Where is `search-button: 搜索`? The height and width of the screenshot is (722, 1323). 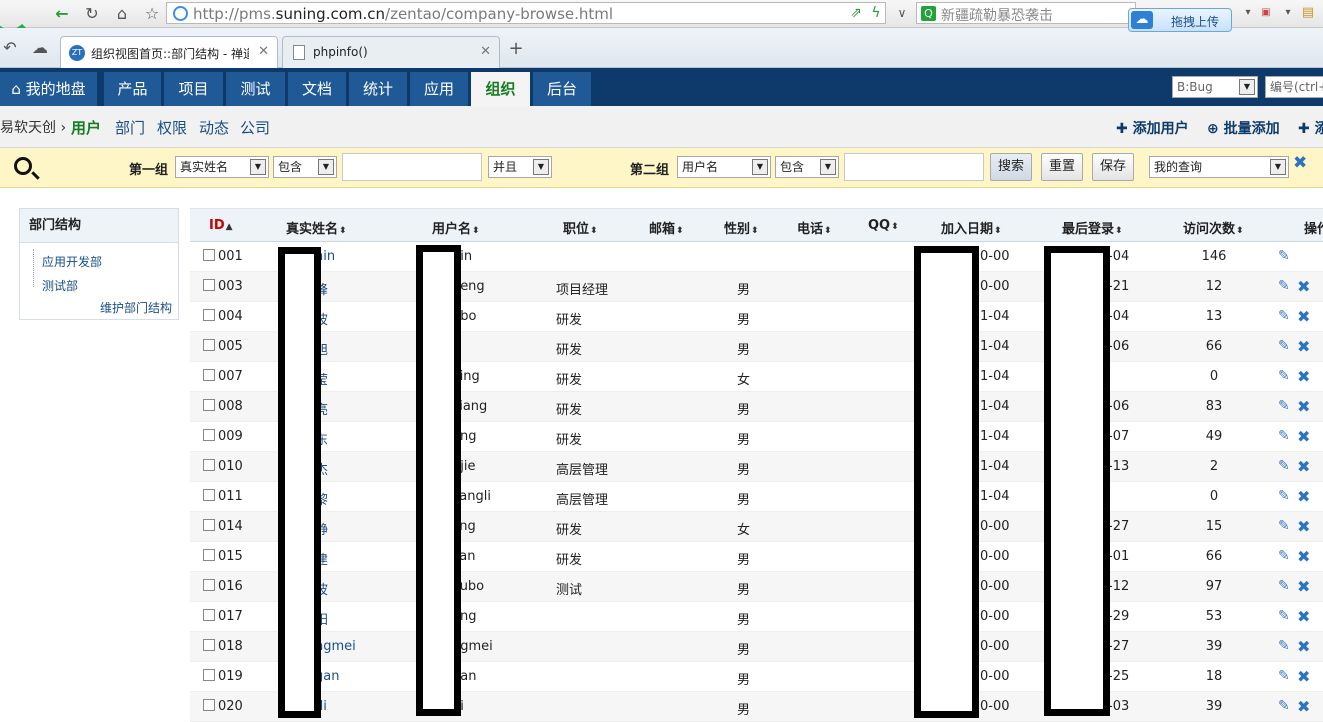 search-button: 搜索 is located at coordinates (1011, 167).